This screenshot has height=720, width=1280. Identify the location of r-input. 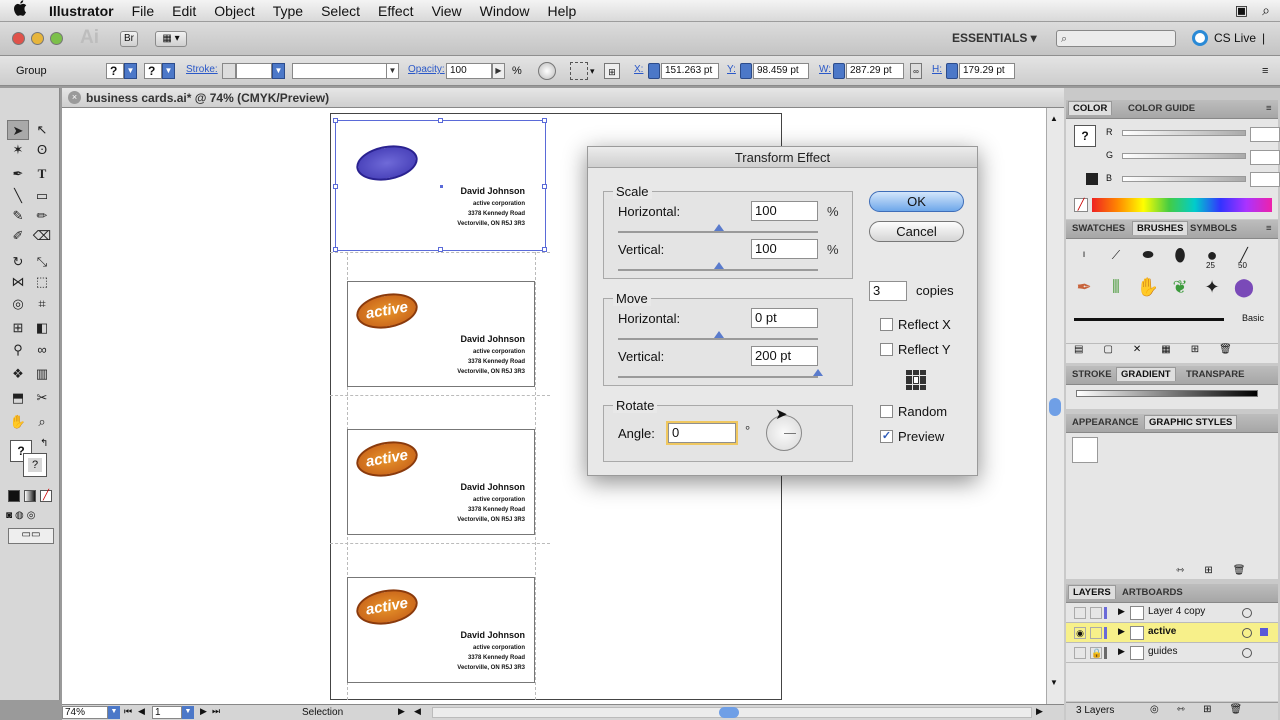
(1265, 134).